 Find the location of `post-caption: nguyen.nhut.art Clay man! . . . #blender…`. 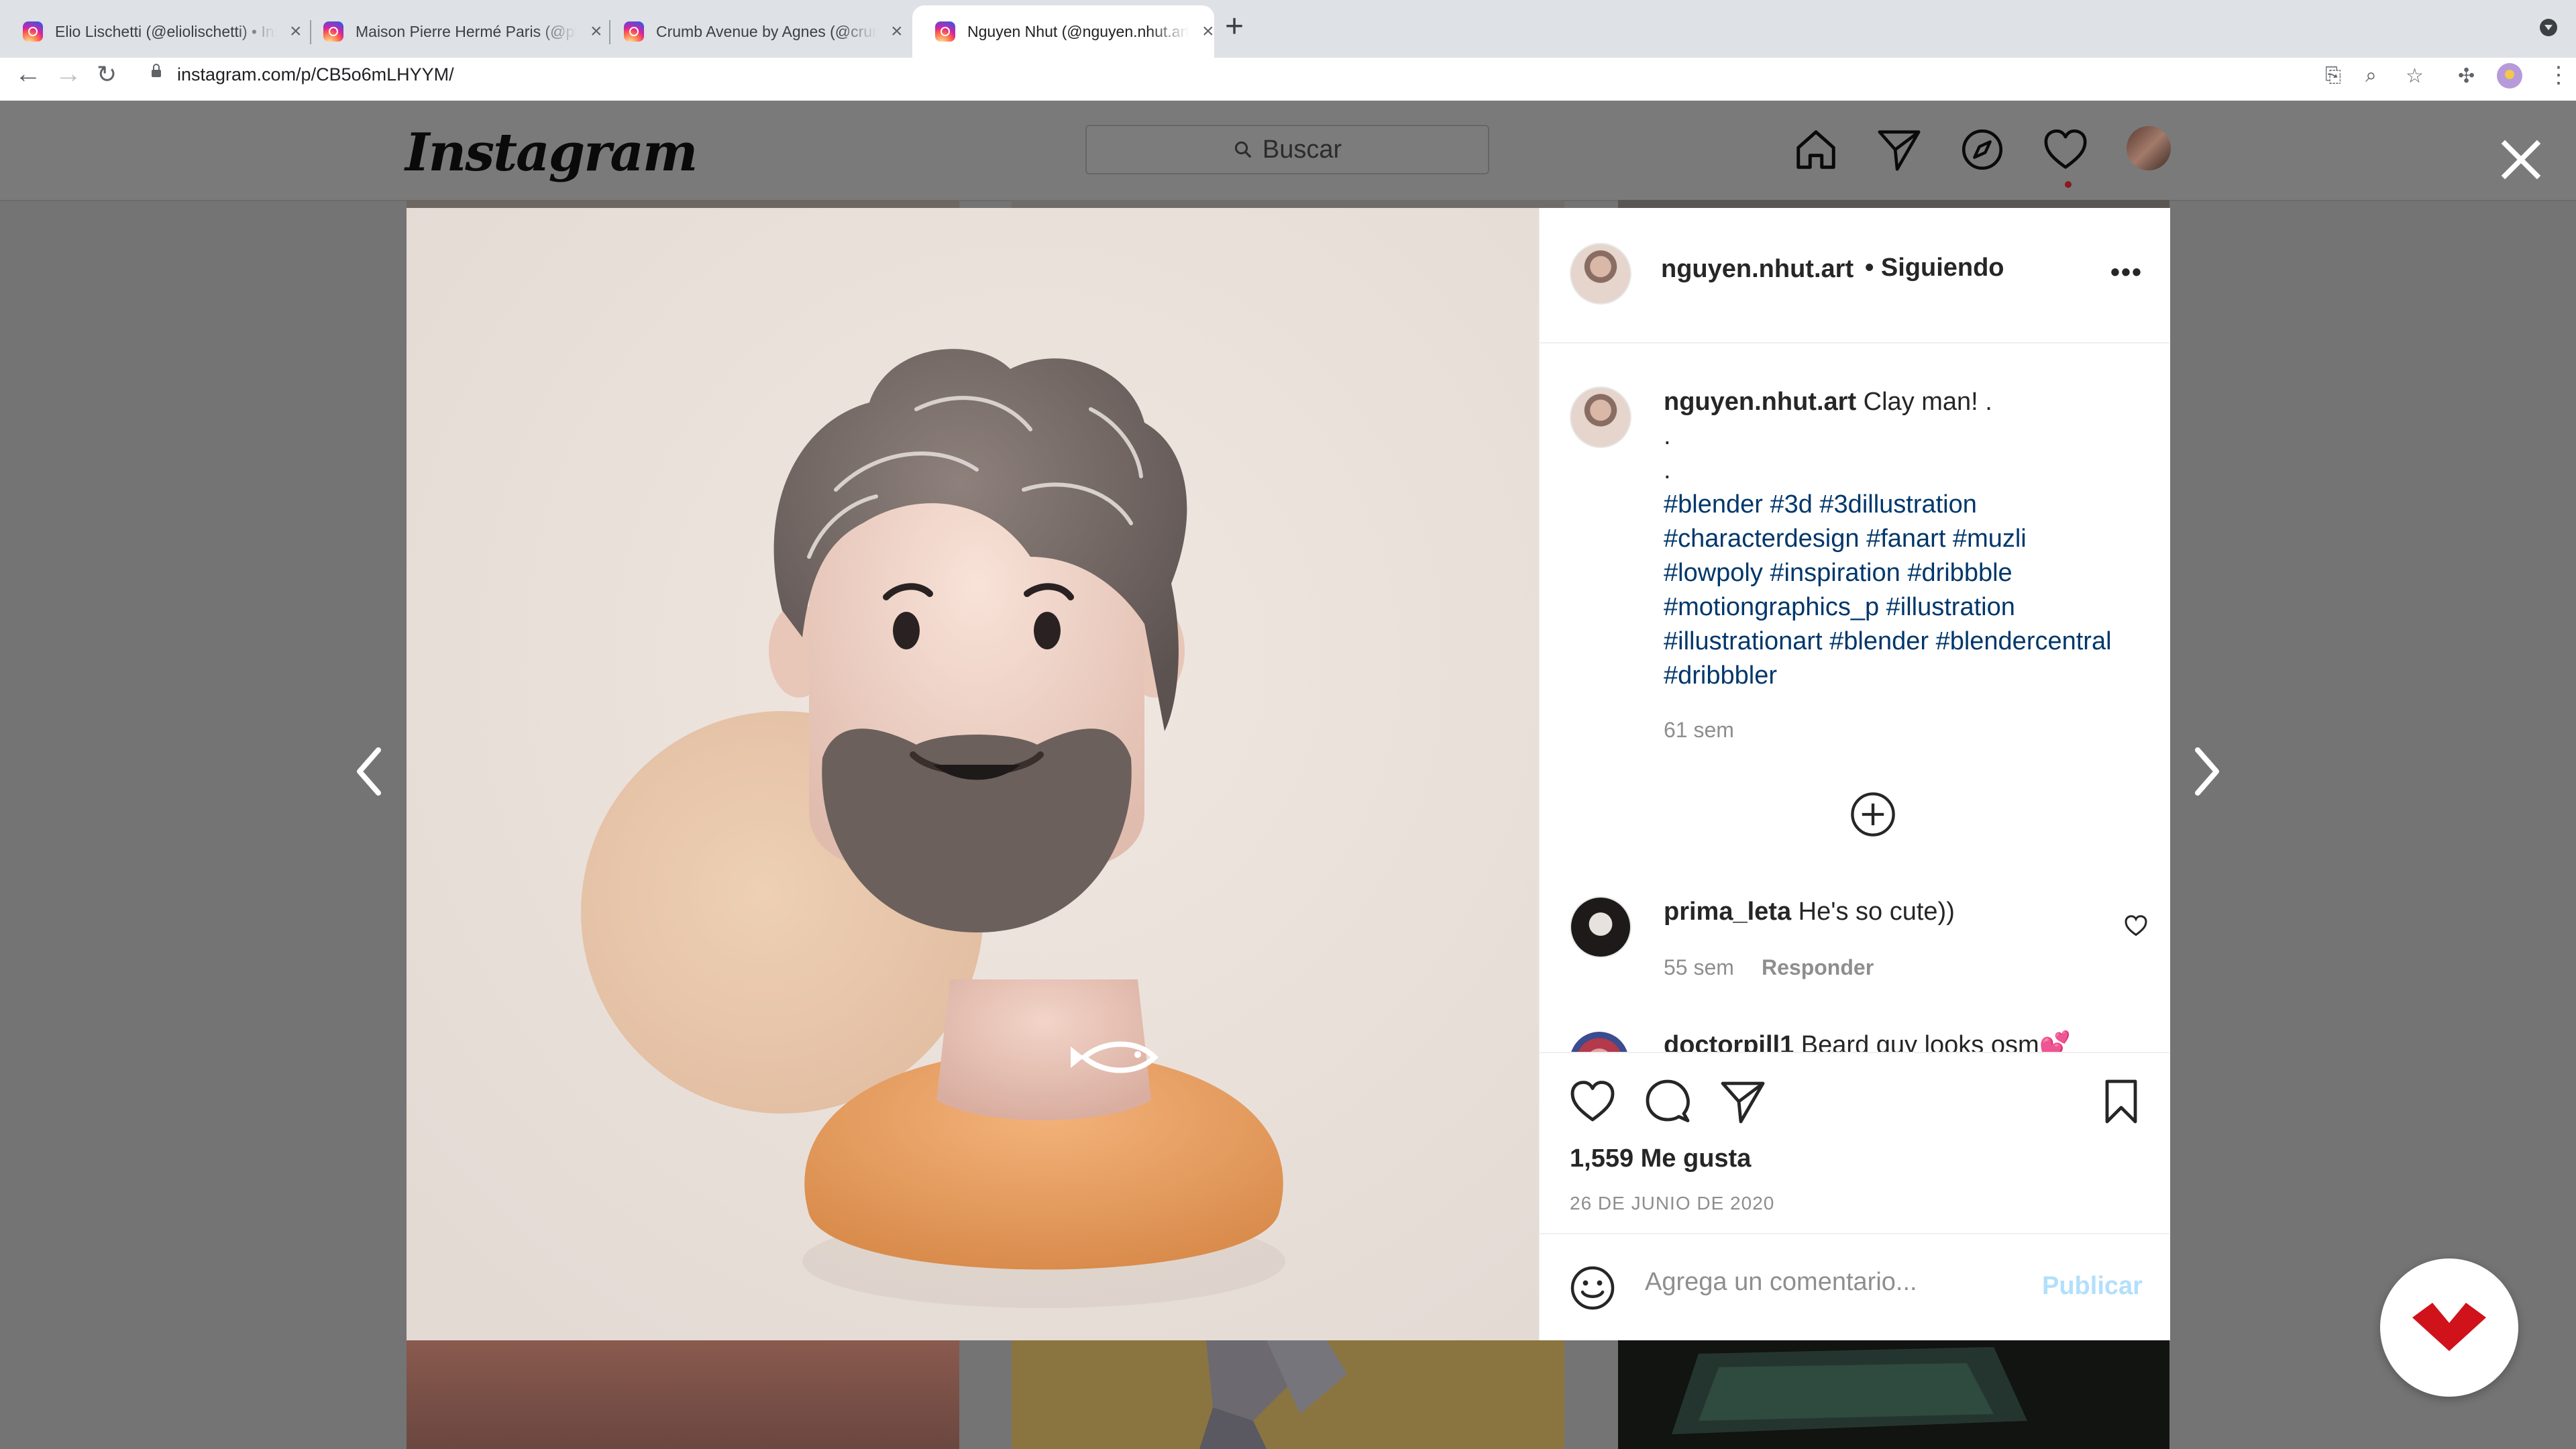

post-caption: nguyen.nhut.art Clay man! . . . #blender… is located at coordinates (1905, 539).